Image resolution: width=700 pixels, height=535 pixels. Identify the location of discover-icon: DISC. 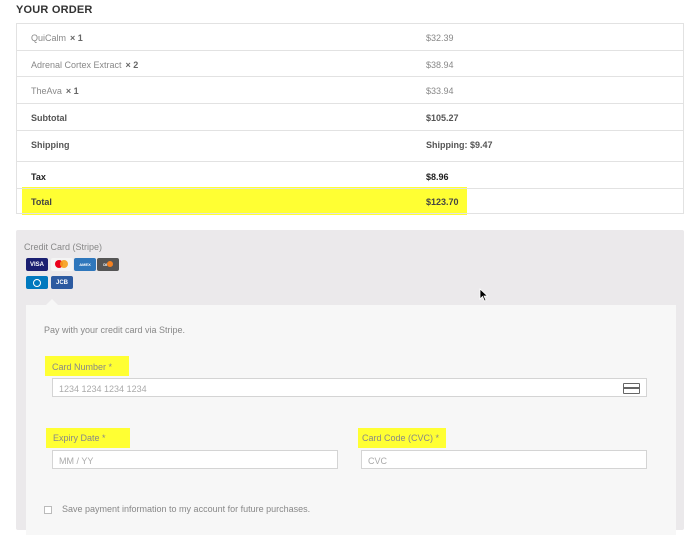
(108, 264).